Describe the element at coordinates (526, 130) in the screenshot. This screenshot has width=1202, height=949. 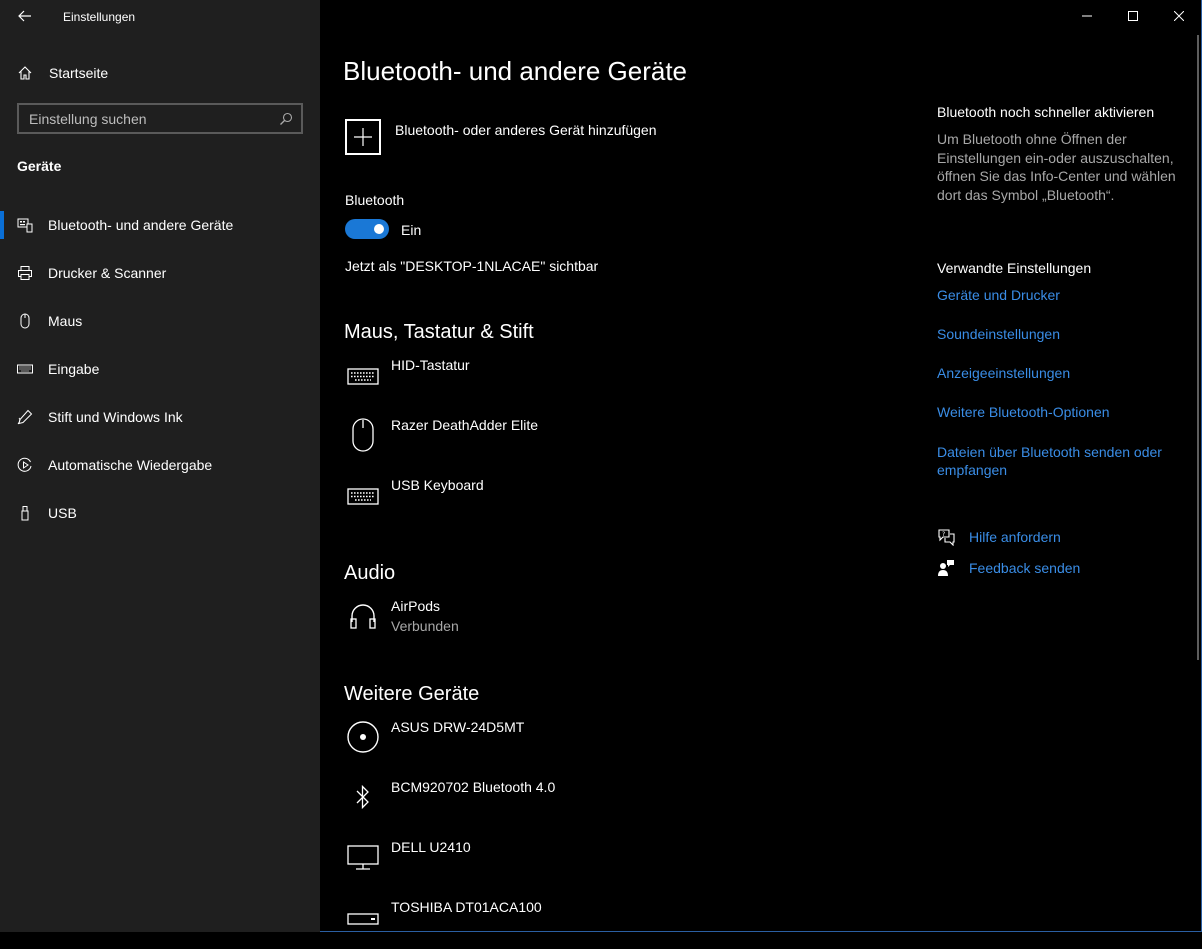
I see `add-device-label: Bluetooth- oder anderes Gerät hinzufügen` at that location.